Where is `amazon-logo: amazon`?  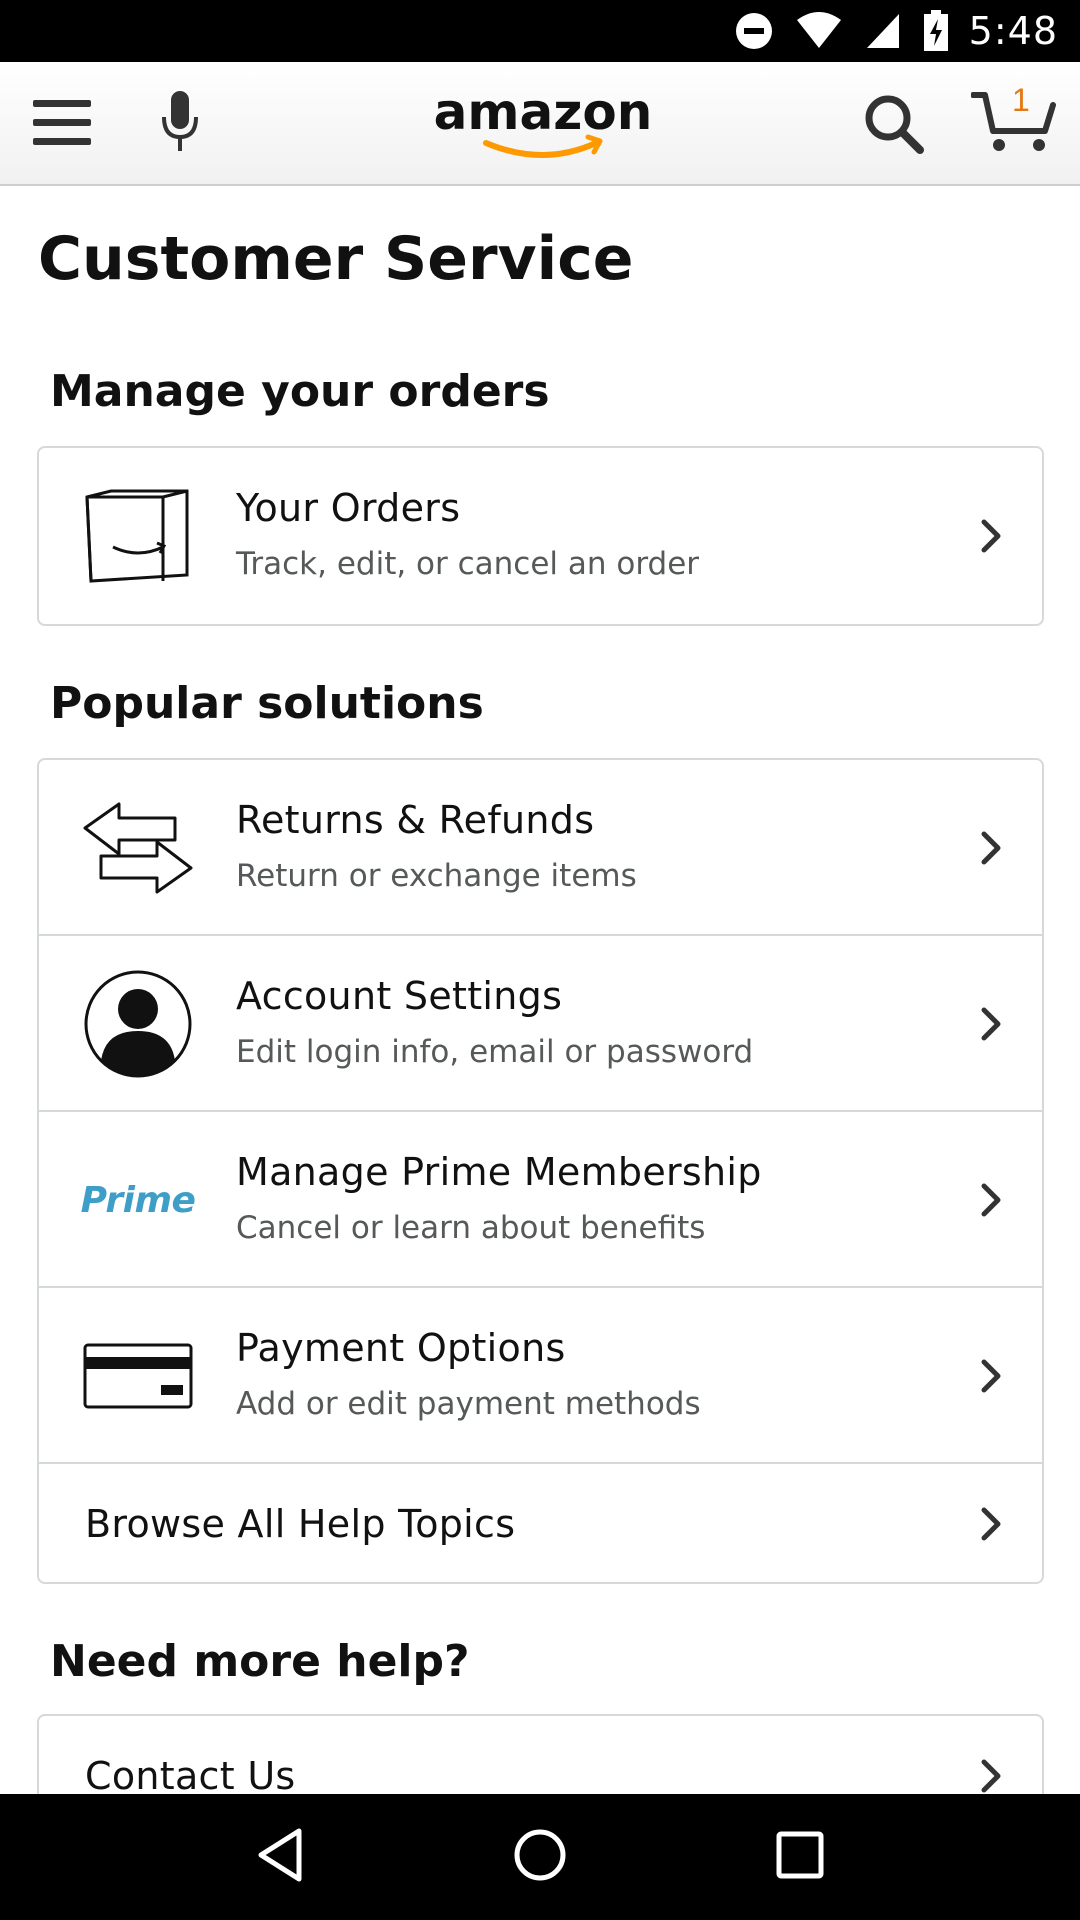
amazon-logo: amazon is located at coordinates (543, 127).